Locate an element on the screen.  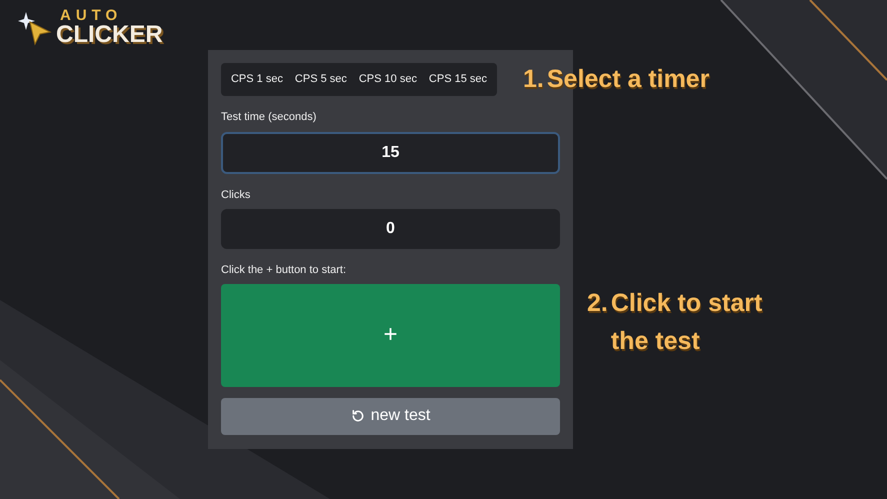
step-number: 2. is located at coordinates (597, 303).